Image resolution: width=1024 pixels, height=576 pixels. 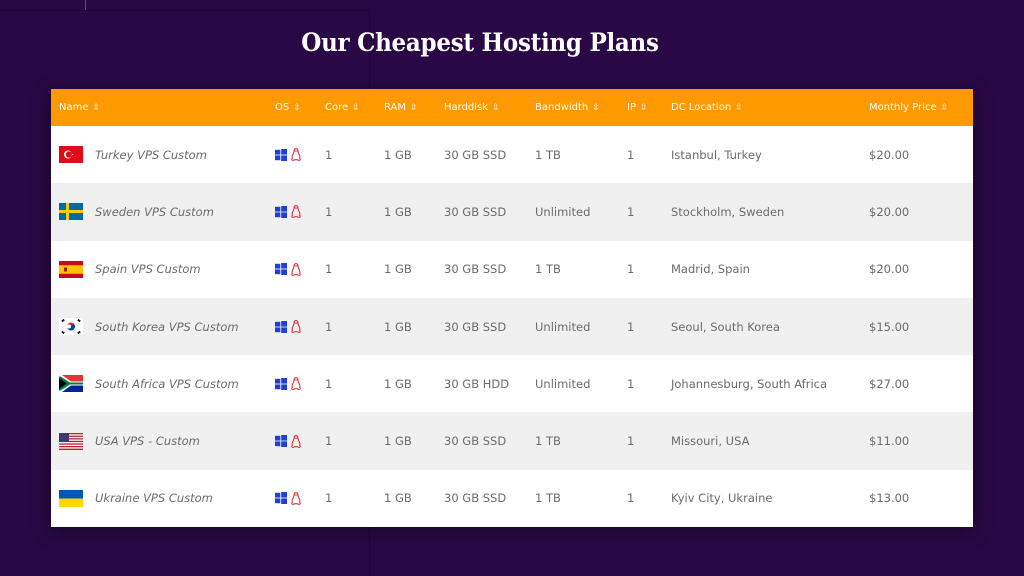 I want to click on plan-name: USA VPS - Custom, so click(x=147, y=441).